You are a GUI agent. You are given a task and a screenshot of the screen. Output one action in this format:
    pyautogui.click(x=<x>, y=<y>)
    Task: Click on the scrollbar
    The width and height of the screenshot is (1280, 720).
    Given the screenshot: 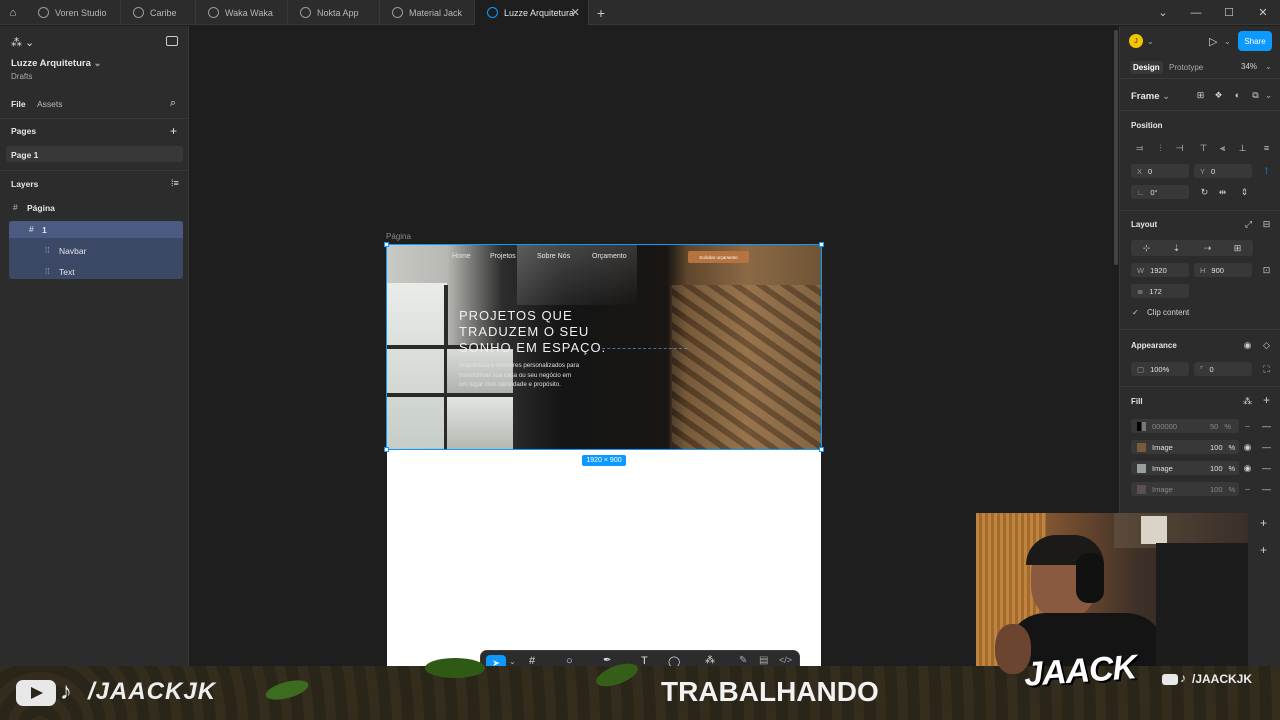 What is the action you would take?
    pyautogui.click(x=1116, y=147)
    